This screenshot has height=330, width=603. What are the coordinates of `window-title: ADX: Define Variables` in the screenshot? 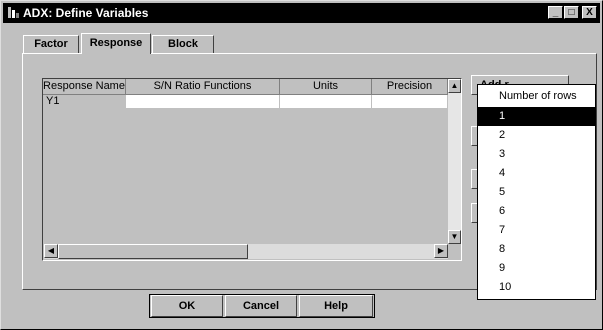 It's located at (86, 13).